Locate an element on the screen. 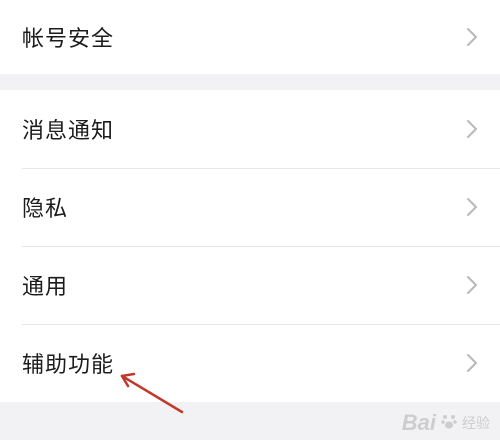  watermark-sub: 经验 is located at coordinates (476, 424).